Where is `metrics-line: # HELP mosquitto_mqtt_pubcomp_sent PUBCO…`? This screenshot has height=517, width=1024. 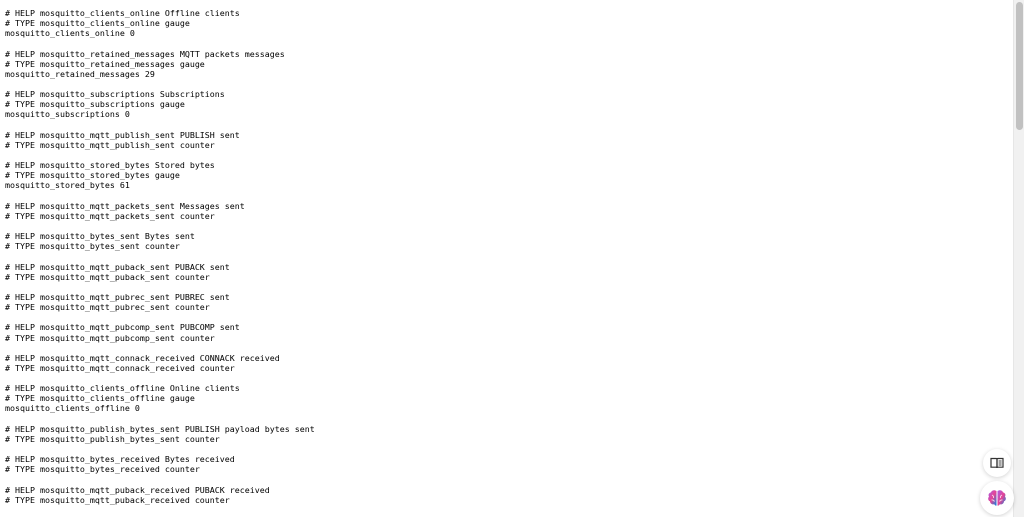 metrics-line: # HELP mosquitto_mqtt_pubcomp_sent PUBCO… is located at coordinates (122, 327).